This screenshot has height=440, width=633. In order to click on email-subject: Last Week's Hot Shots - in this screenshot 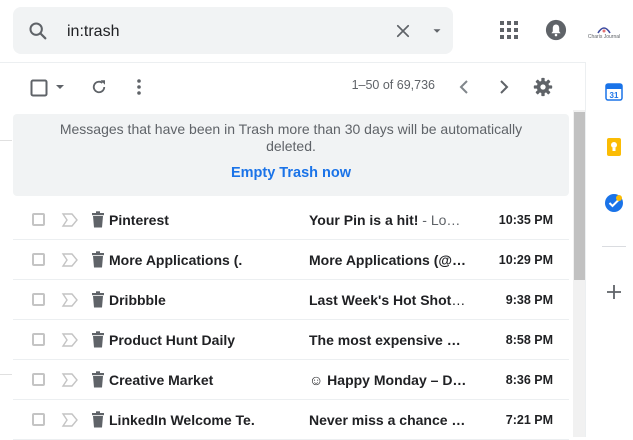, I will do `click(388, 300)`.